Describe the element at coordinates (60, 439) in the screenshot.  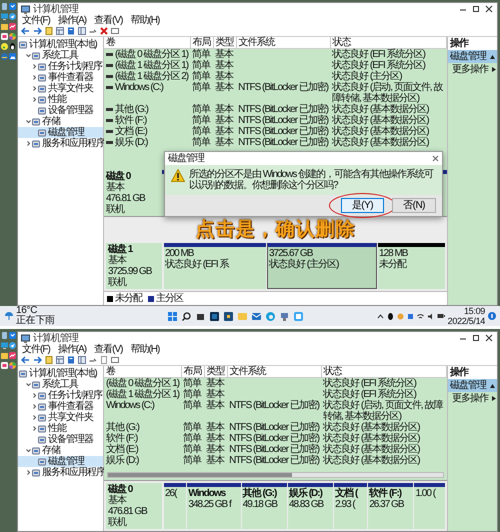
I see `tree-item: 设备管理器` at that location.